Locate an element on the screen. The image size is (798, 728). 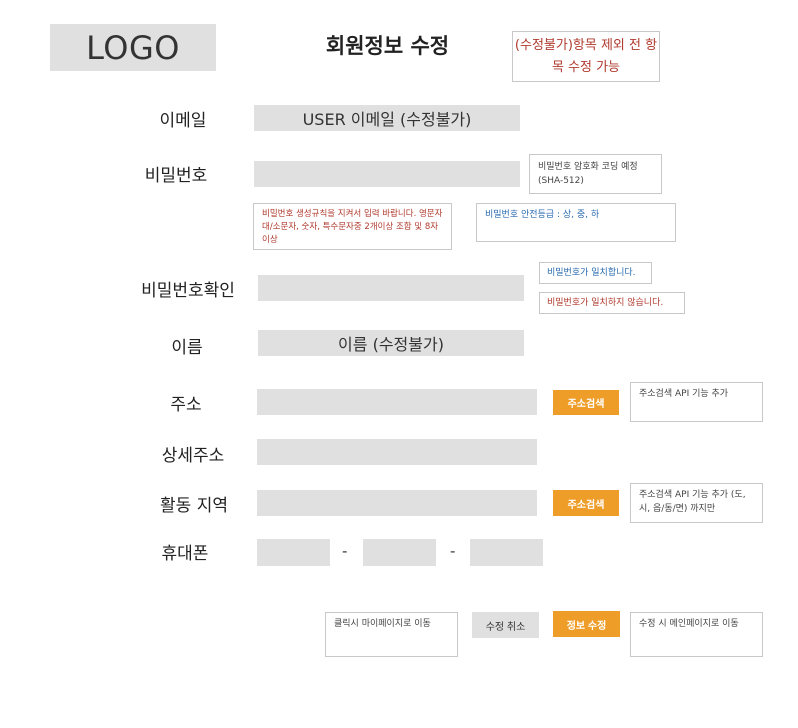
password-confirm-input is located at coordinates (391, 288).